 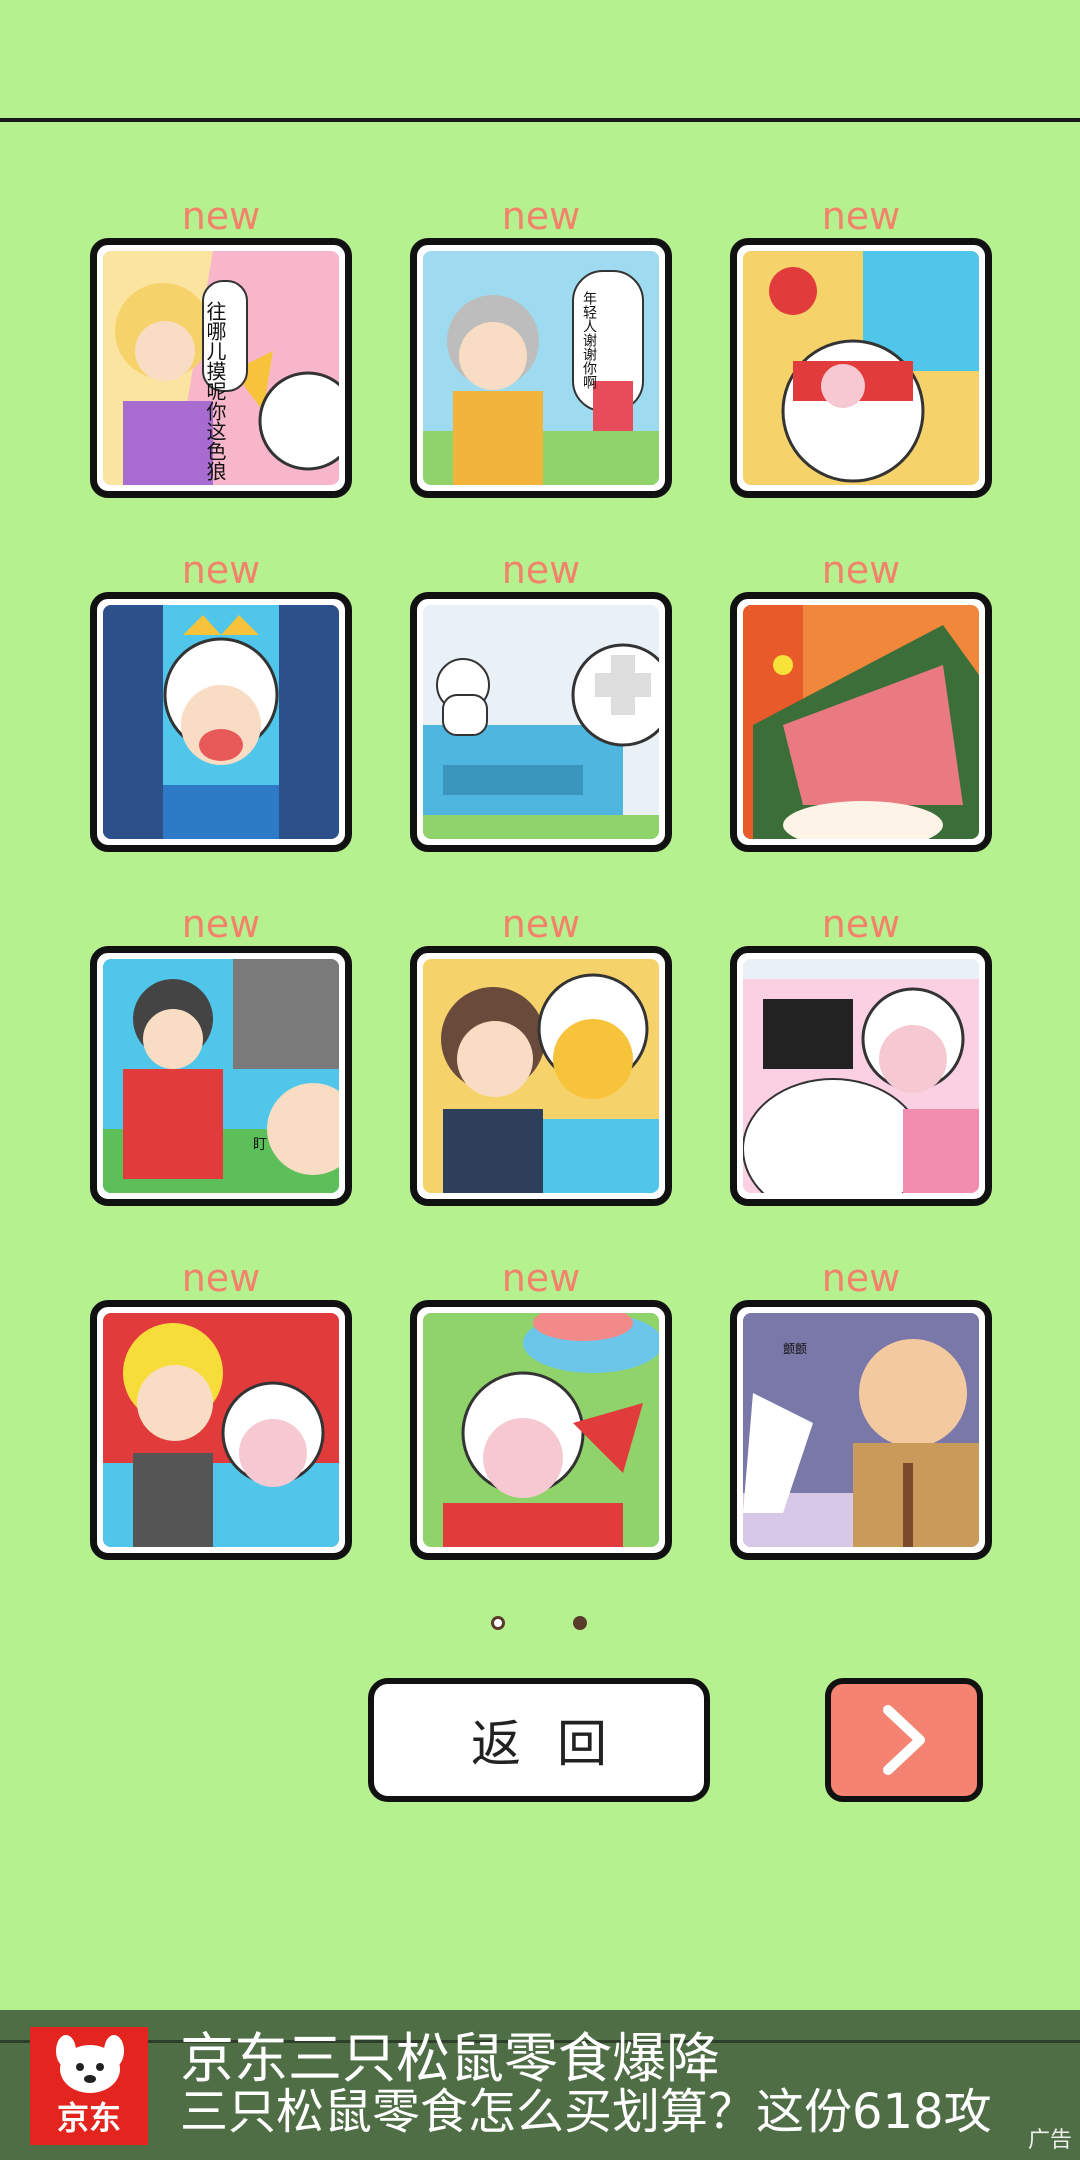 I want to click on next-page-button, so click(x=904, y=1740).